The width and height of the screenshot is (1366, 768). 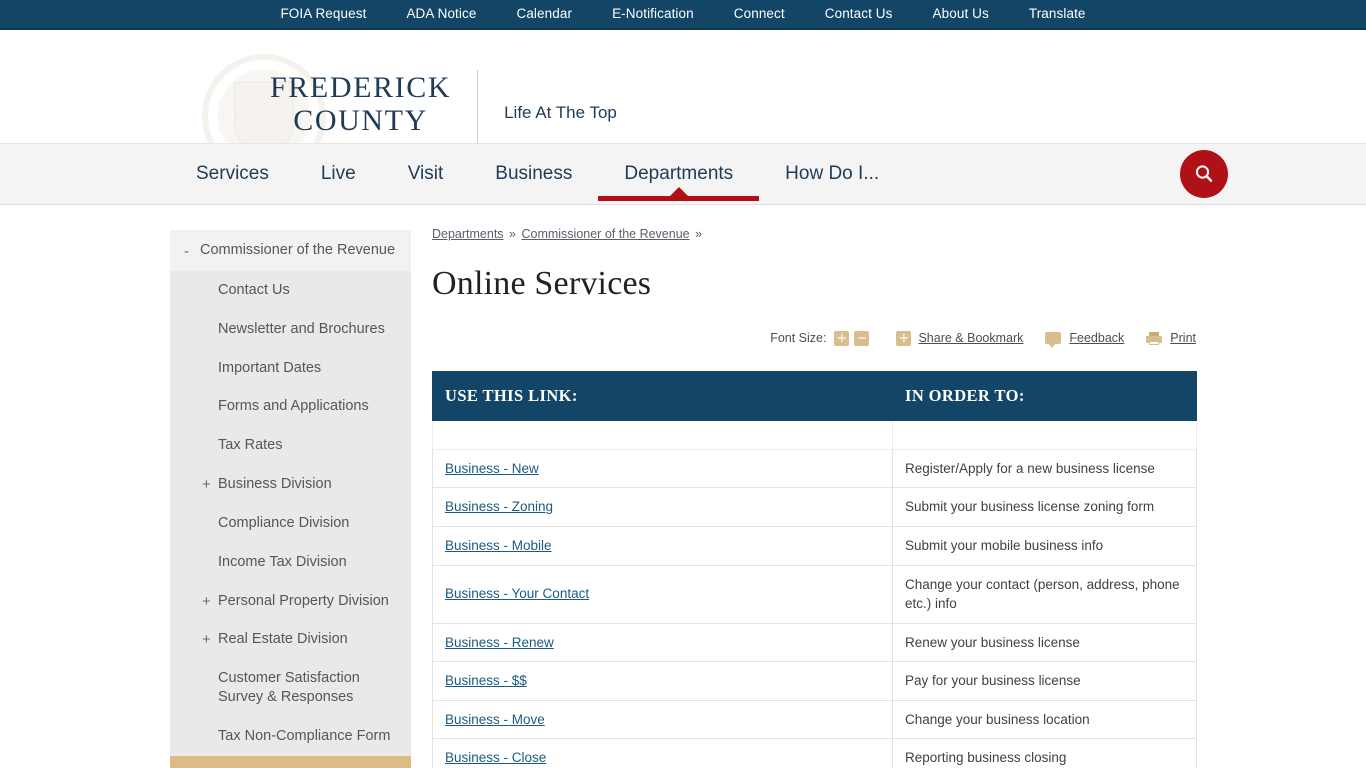 What do you see at coordinates (970, 338) in the screenshot?
I see `share-bookmark-link: Share & Bookmark` at bounding box center [970, 338].